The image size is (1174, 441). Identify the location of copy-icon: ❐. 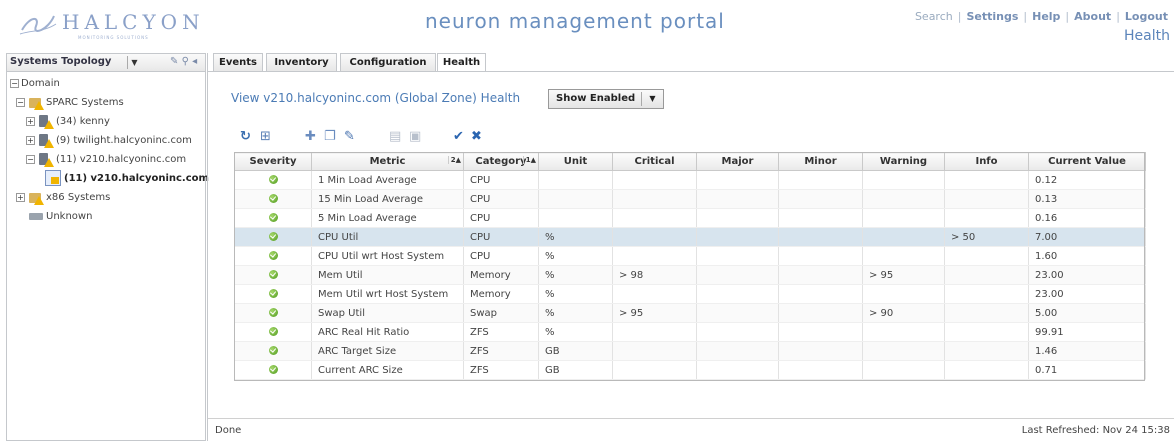
(330, 137).